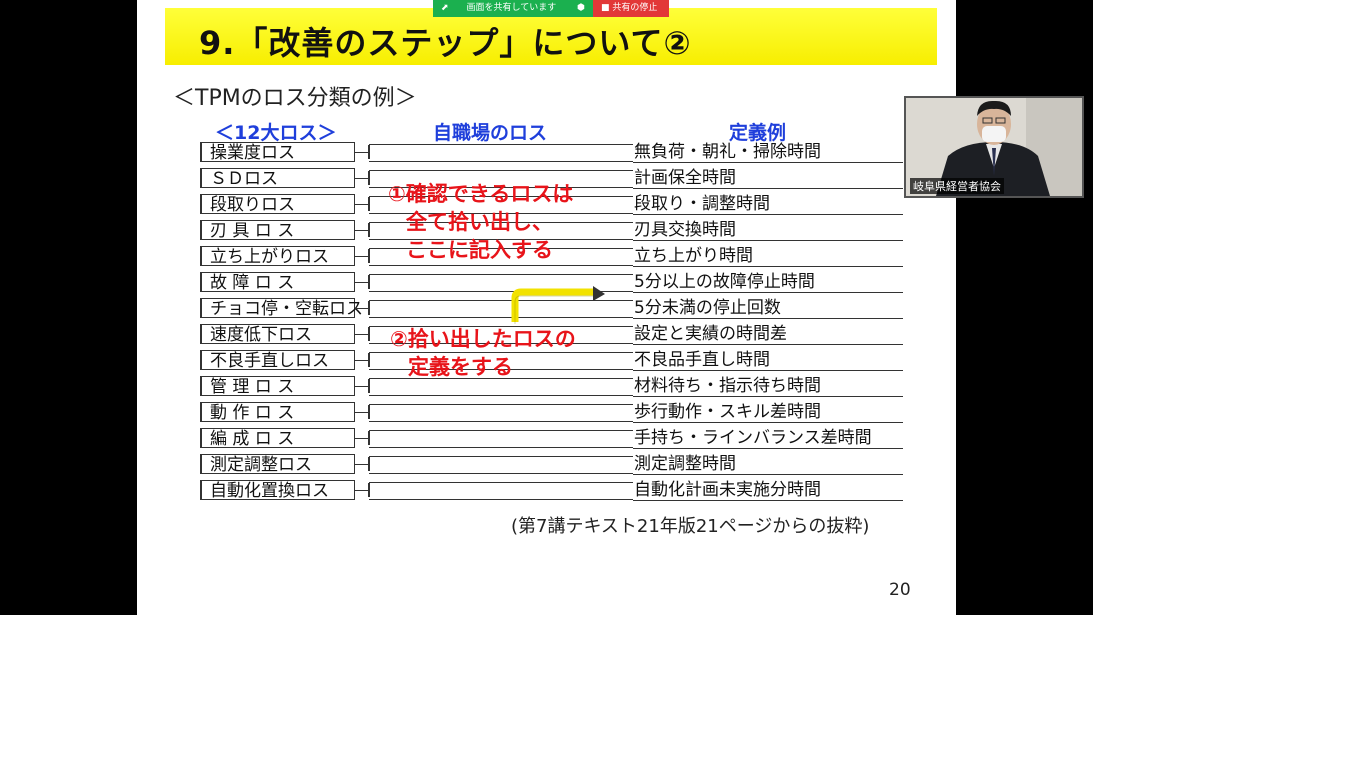 The image size is (1366, 768). What do you see at coordinates (445, 43) in the screenshot?
I see `slide-title: 9.「改善のステップ」について②` at bounding box center [445, 43].